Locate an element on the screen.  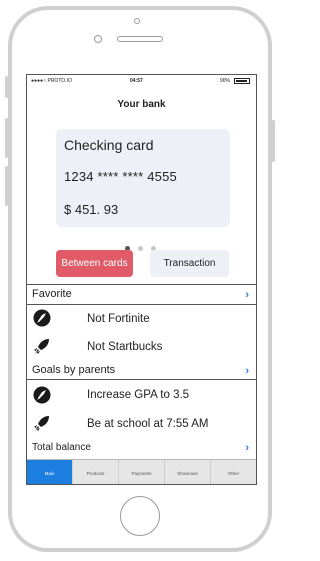
total-balance-chevron-icon: › is located at coordinates (247, 448).